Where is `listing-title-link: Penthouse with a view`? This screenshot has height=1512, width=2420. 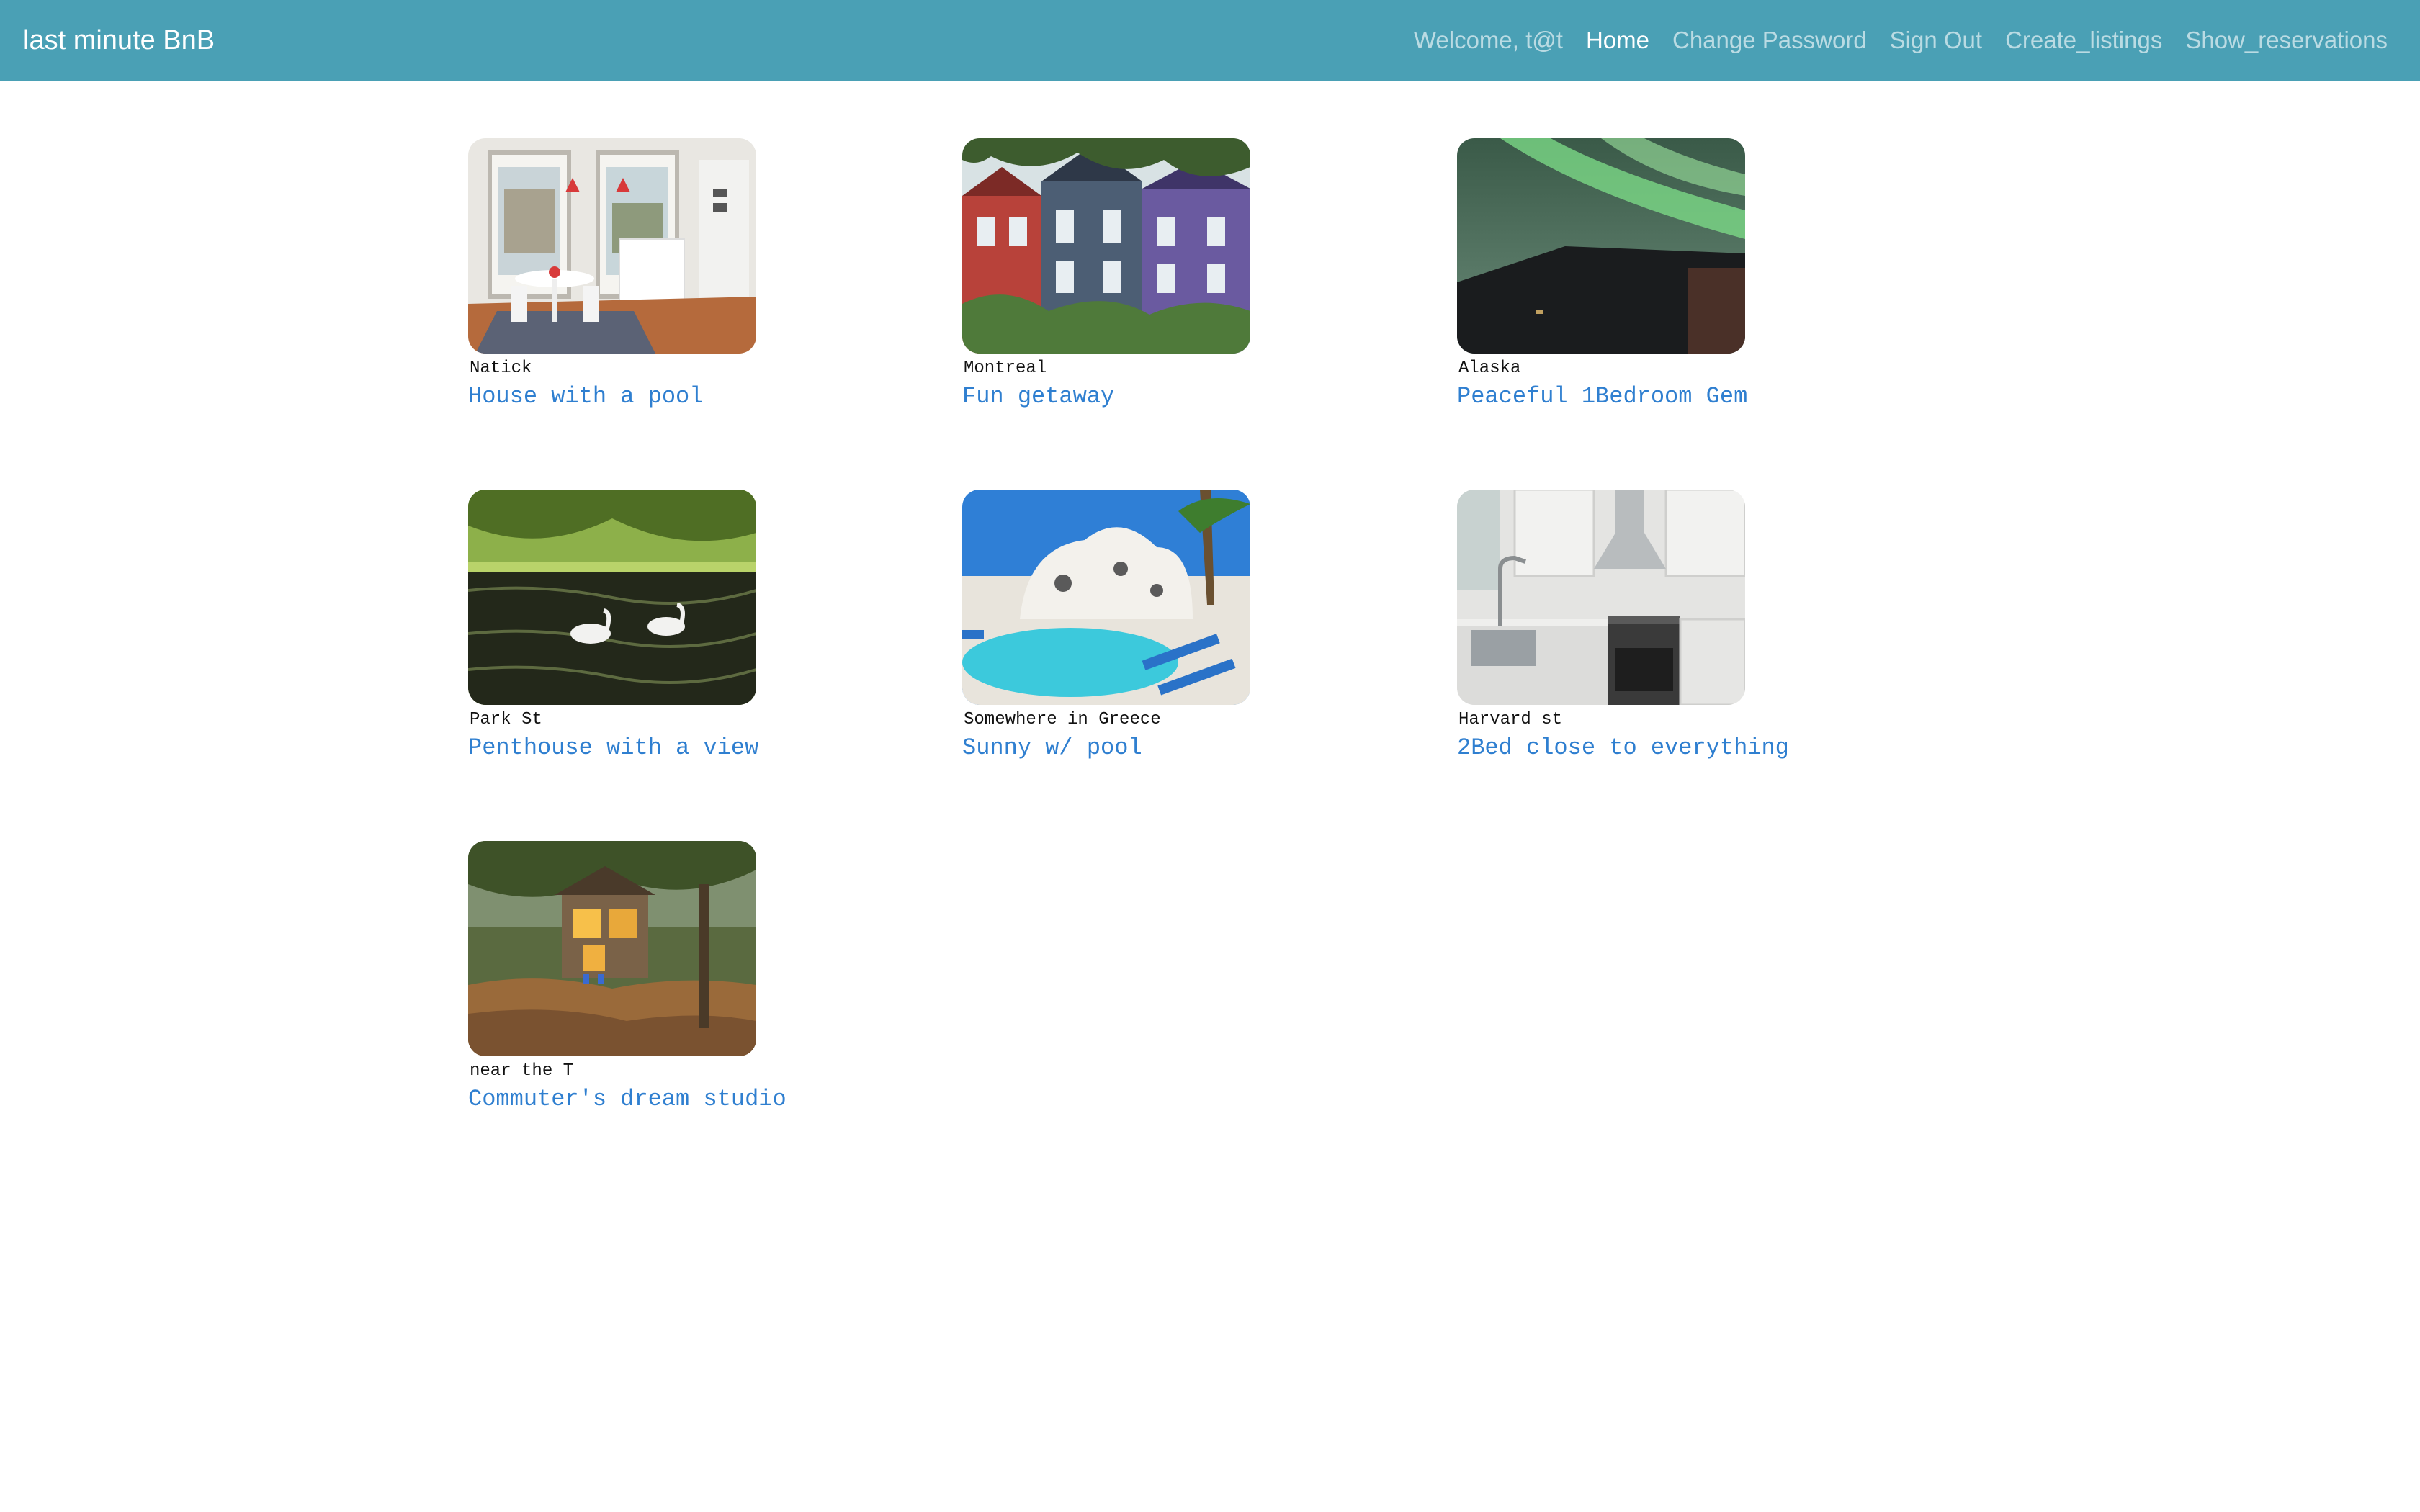
listing-title-link: Penthouse with a view is located at coordinates (613, 747).